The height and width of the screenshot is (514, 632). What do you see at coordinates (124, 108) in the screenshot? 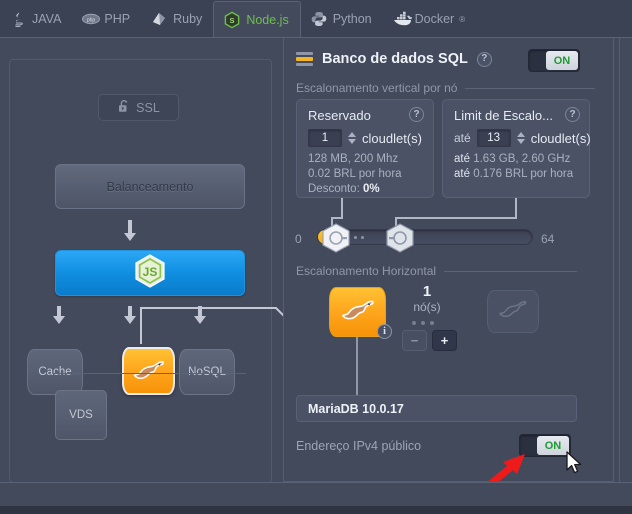
I see `unlocked-padlock-icon` at bounding box center [124, 108].